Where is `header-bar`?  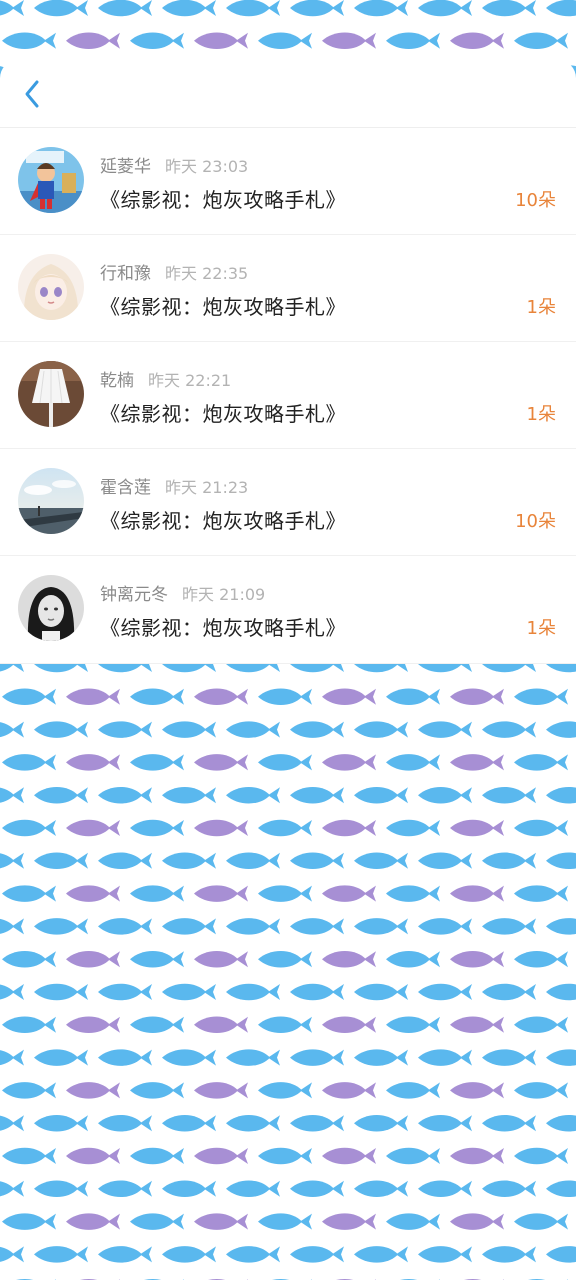 header-bar is located at coordinates (288, 94).